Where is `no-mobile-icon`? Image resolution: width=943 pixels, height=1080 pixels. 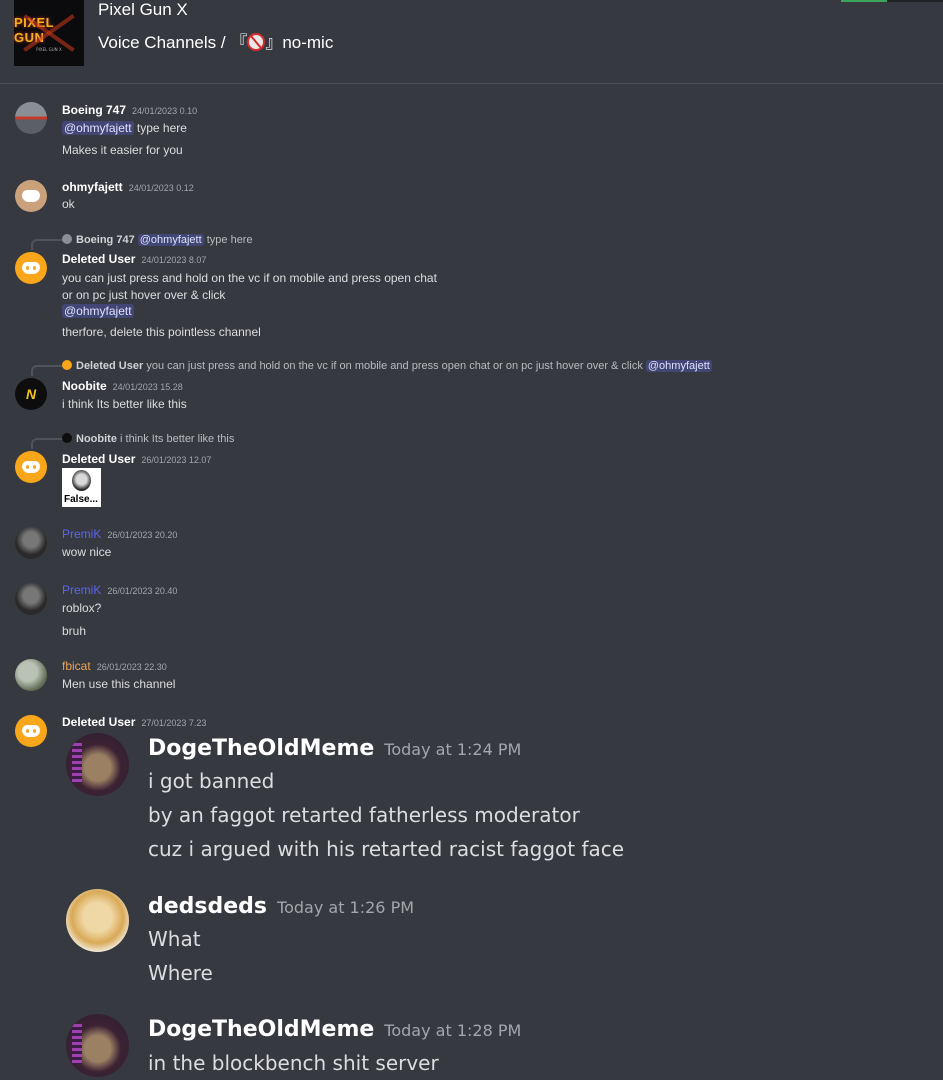
no-mobile-icon is located at coordinates (256, 42).